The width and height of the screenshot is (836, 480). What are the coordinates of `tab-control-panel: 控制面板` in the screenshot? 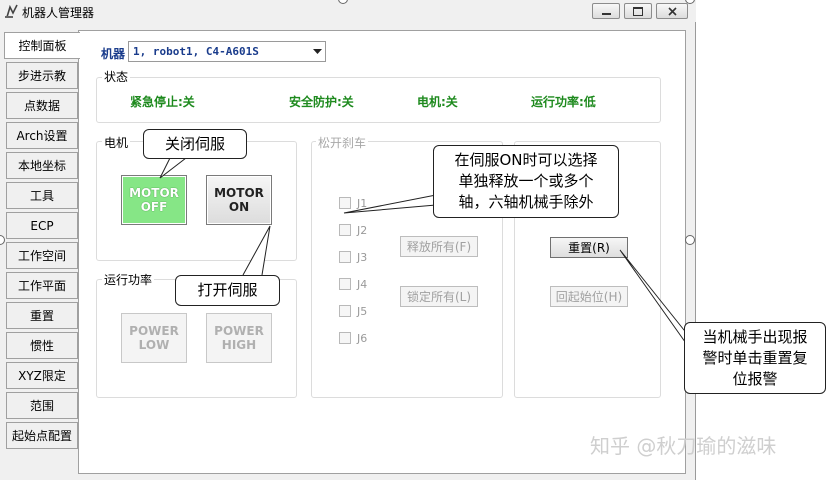 It's located at (42, 45).